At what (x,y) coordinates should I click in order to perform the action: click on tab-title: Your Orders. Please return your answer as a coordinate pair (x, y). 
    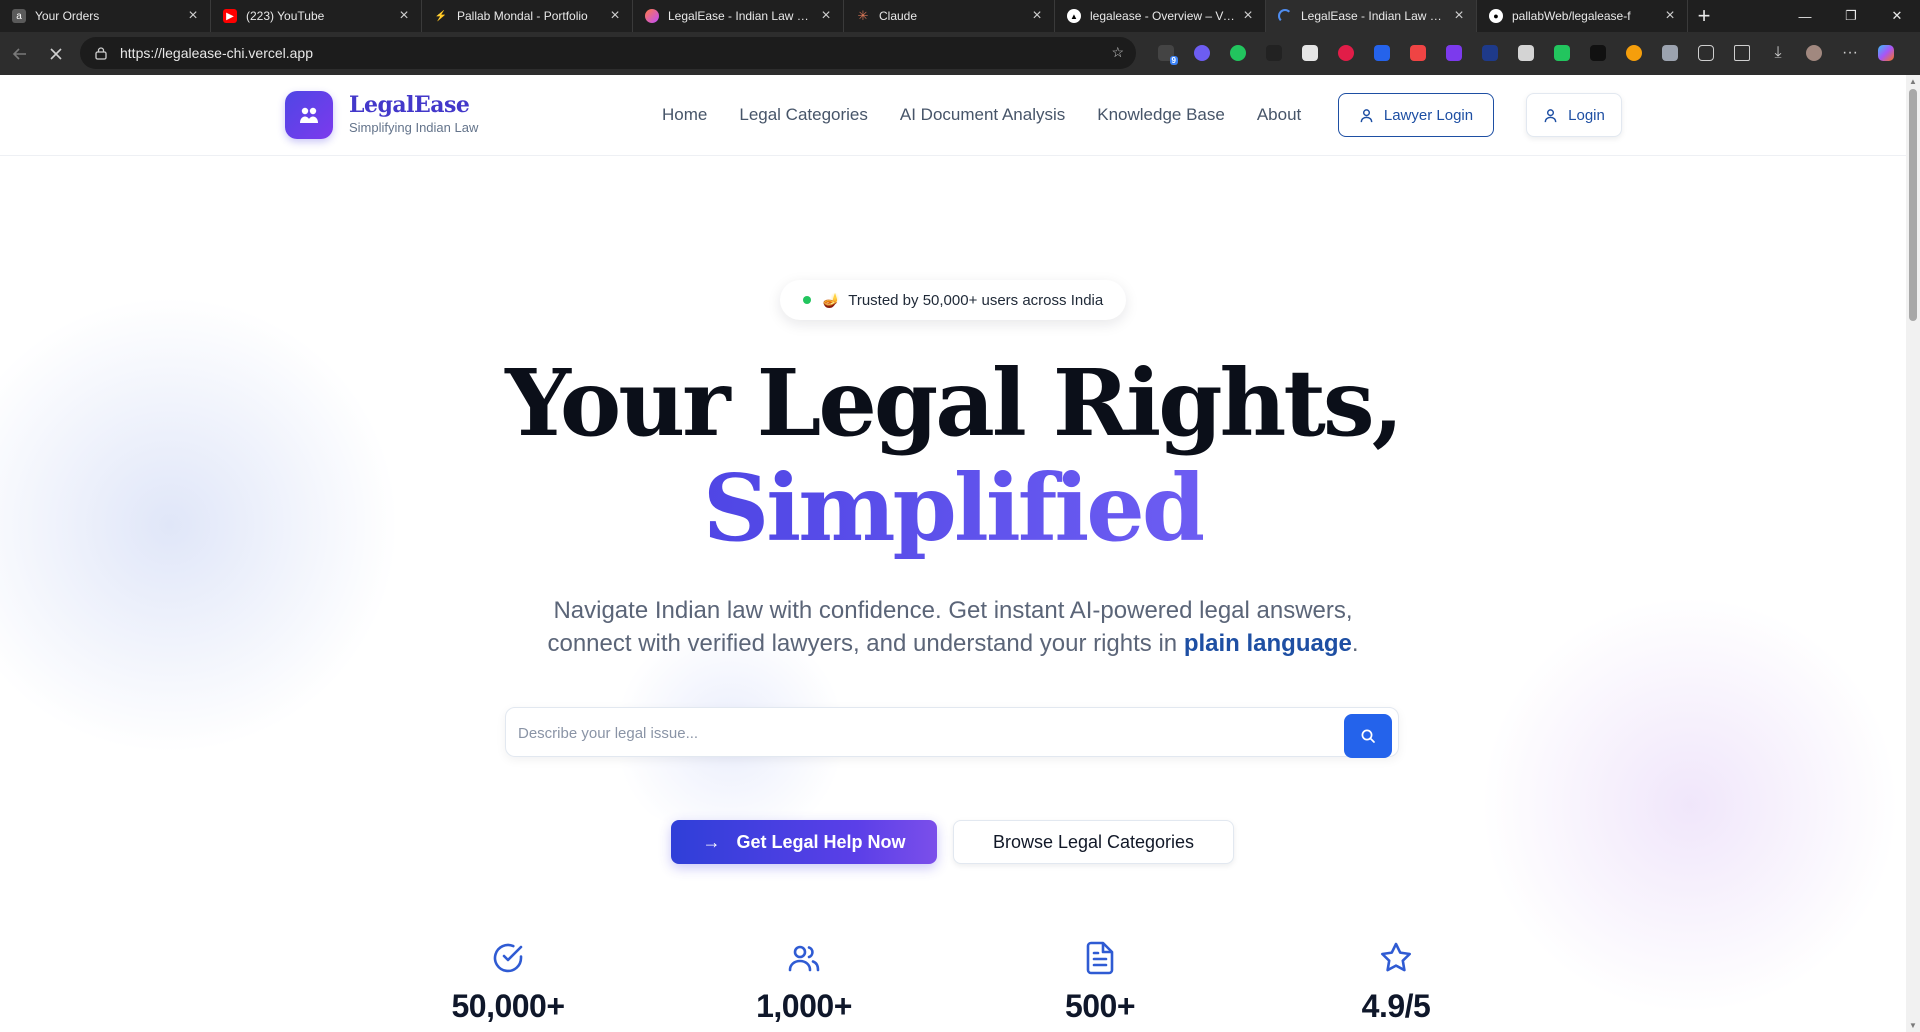
    Looking at the image, I should click on (67, 16).